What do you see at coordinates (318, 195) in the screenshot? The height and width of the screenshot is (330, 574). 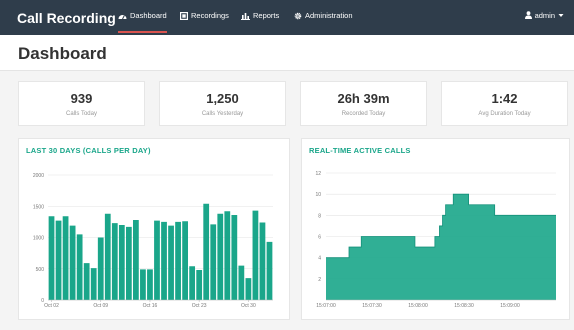 I see `y-tick-label: 10` at bounding box center [318, 195].